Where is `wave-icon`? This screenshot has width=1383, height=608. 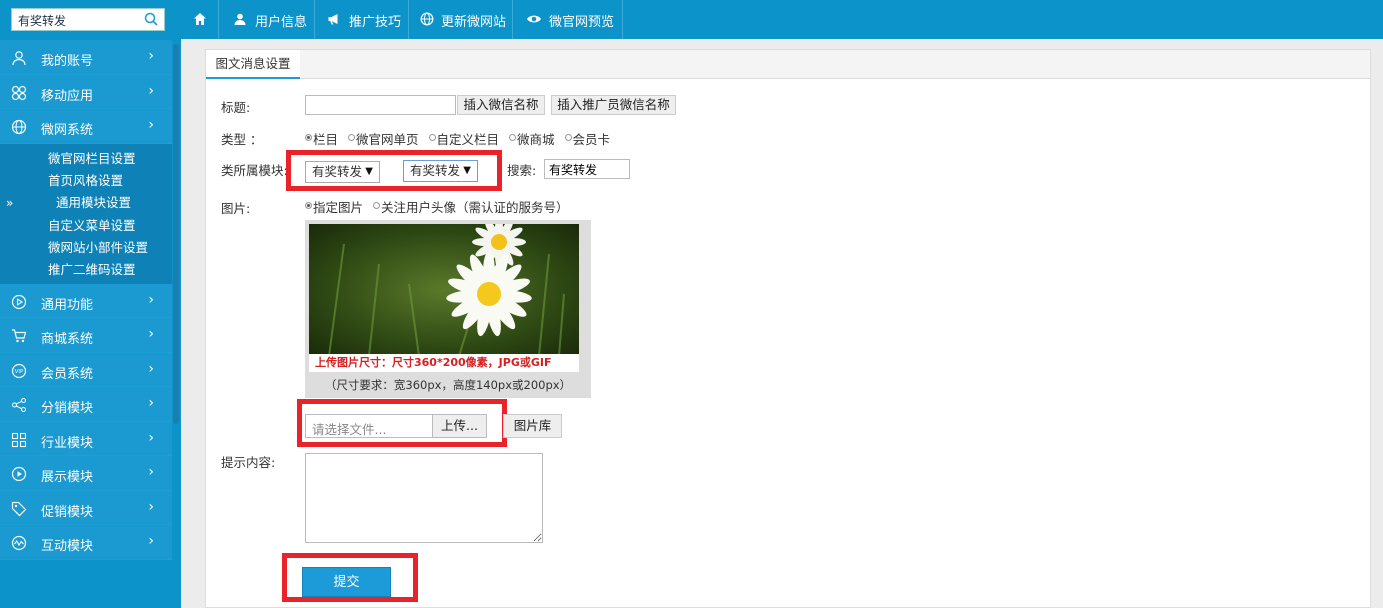
wave-icon is located at coordinates (19, 543).